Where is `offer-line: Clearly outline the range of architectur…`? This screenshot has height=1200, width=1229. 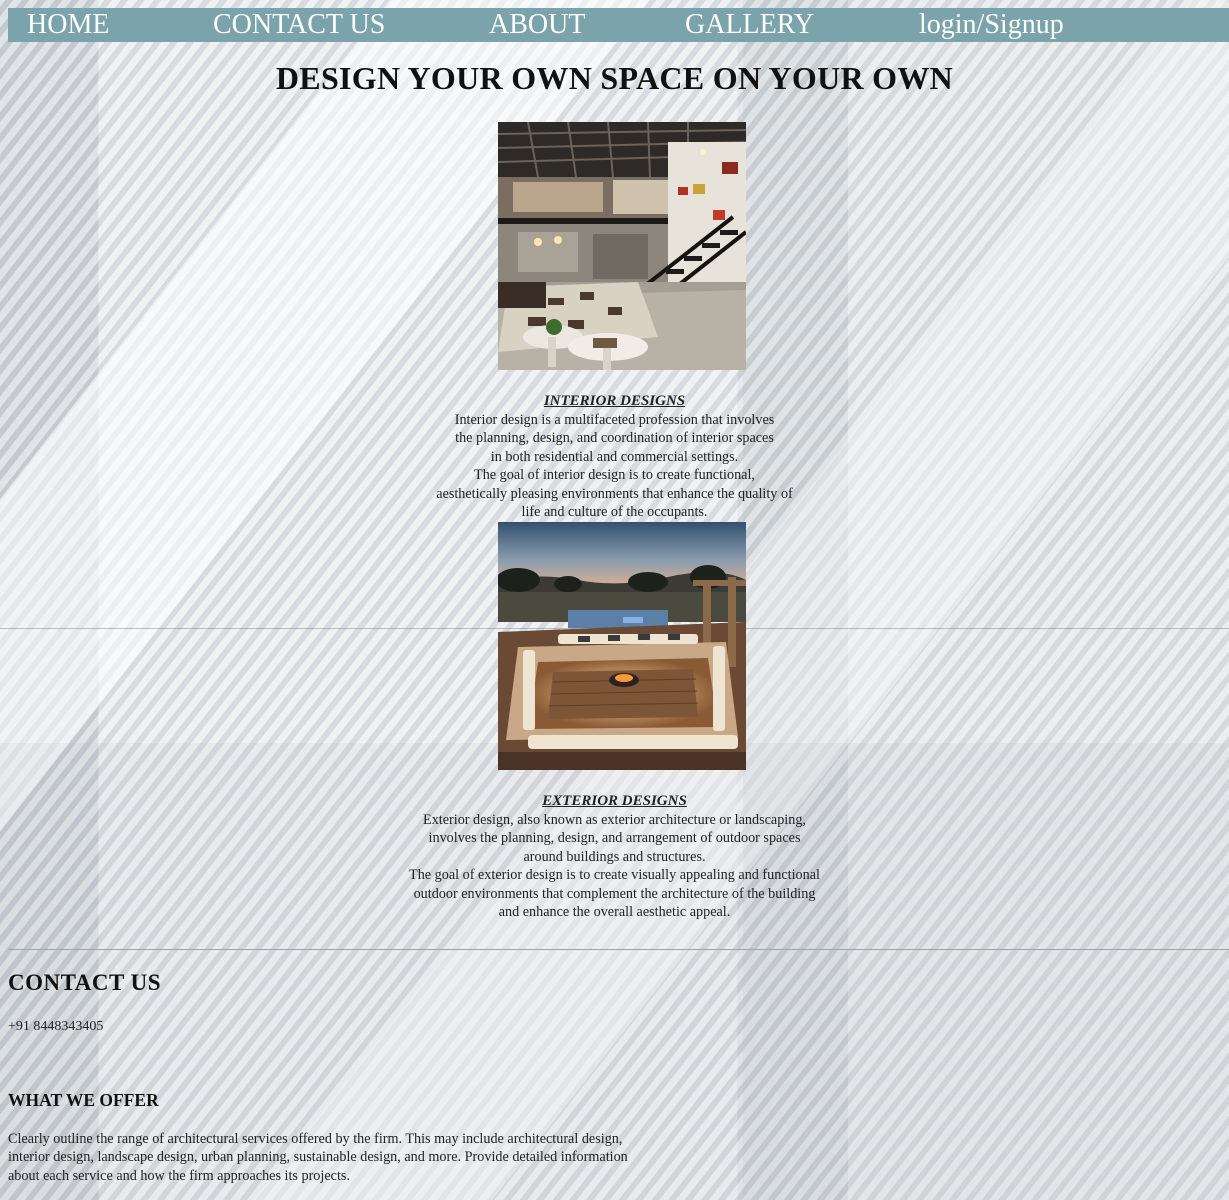 offer-line: Clearly outline the range of architectur… is located at coordinates (315, 1139).